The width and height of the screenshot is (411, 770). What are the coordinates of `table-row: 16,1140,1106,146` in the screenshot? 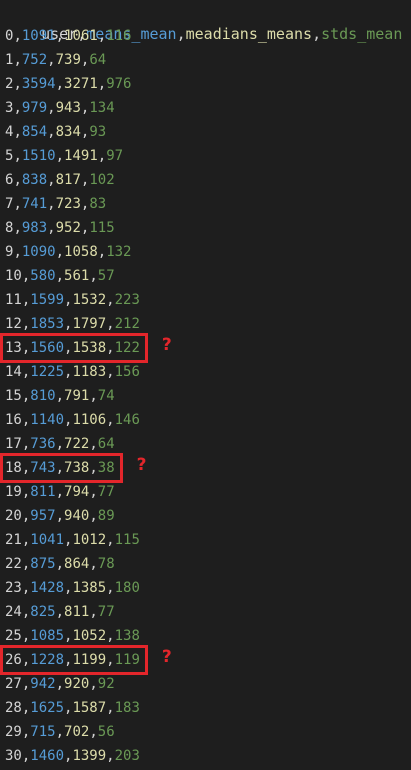 It's located at (72, 420).